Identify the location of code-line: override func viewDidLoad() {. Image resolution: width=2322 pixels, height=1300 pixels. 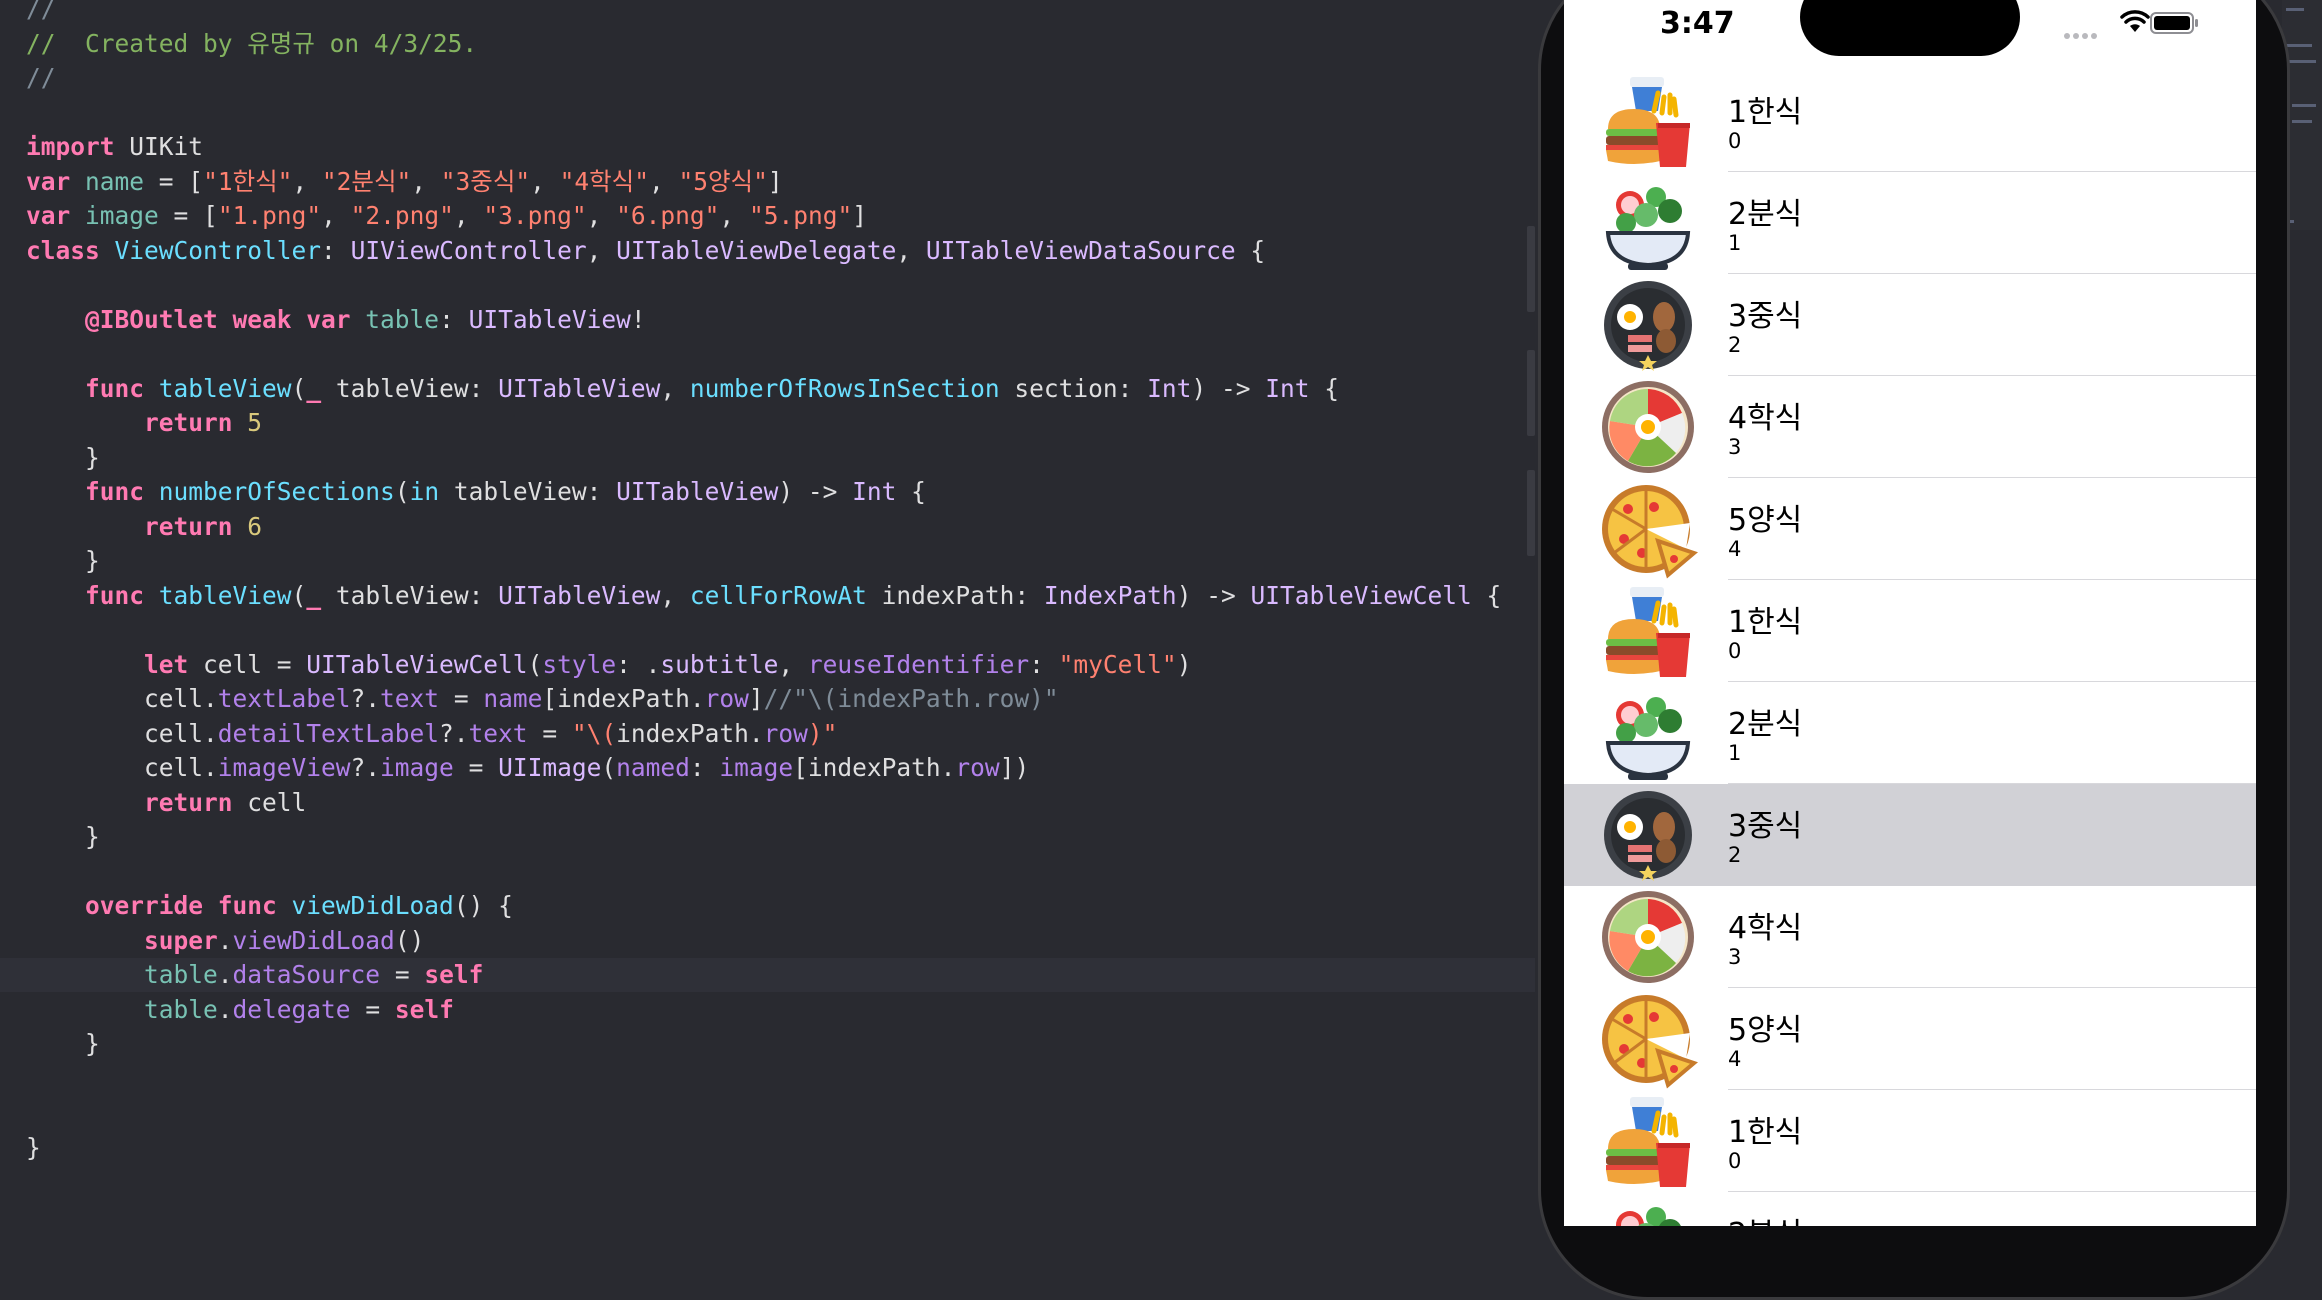
(767, 906).